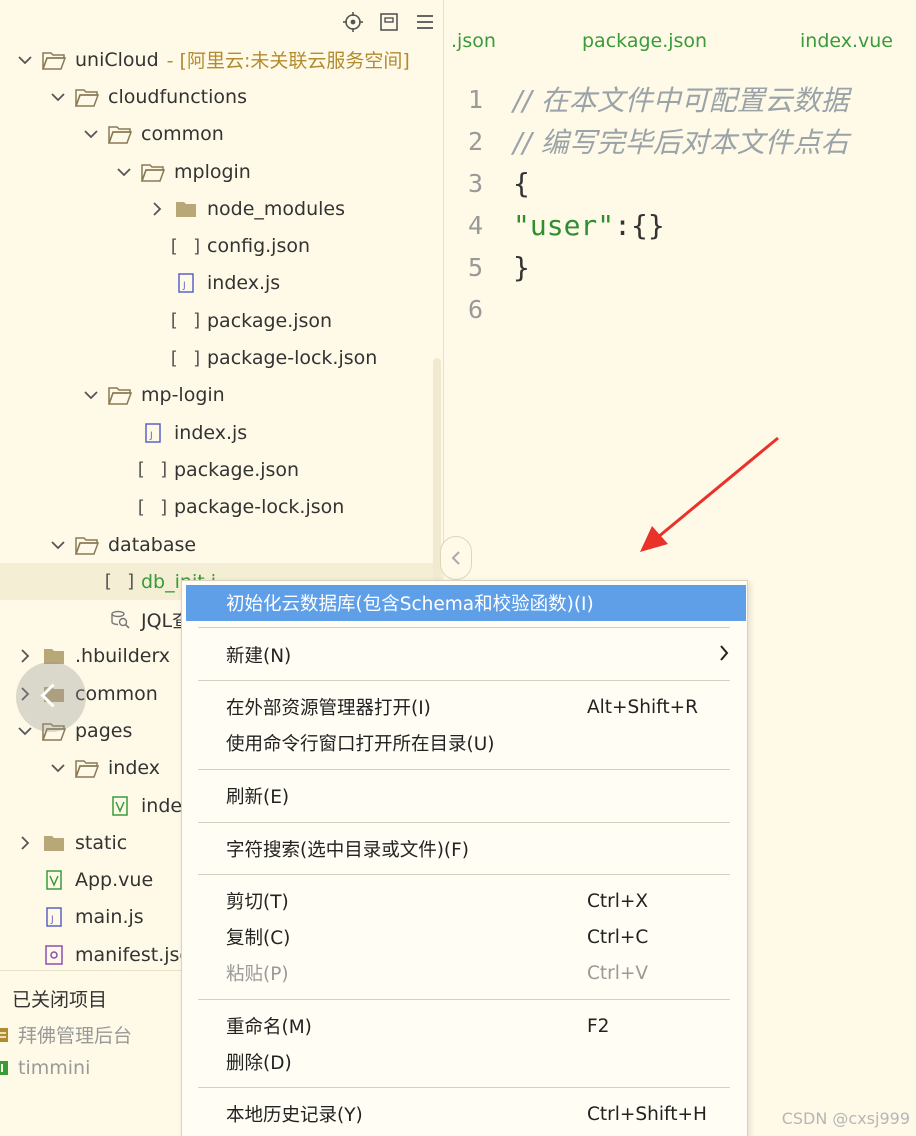  Describe the element at coordinates (521, 267) in the screenshot. I see `code-text: }` at that location.